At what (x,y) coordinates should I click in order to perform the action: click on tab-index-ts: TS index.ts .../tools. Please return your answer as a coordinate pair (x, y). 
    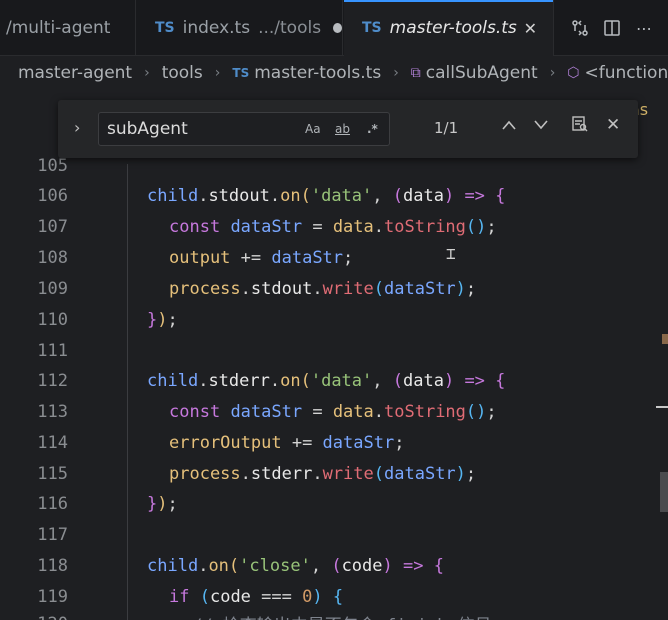
    Looking at the image, I should click on (240, 28).